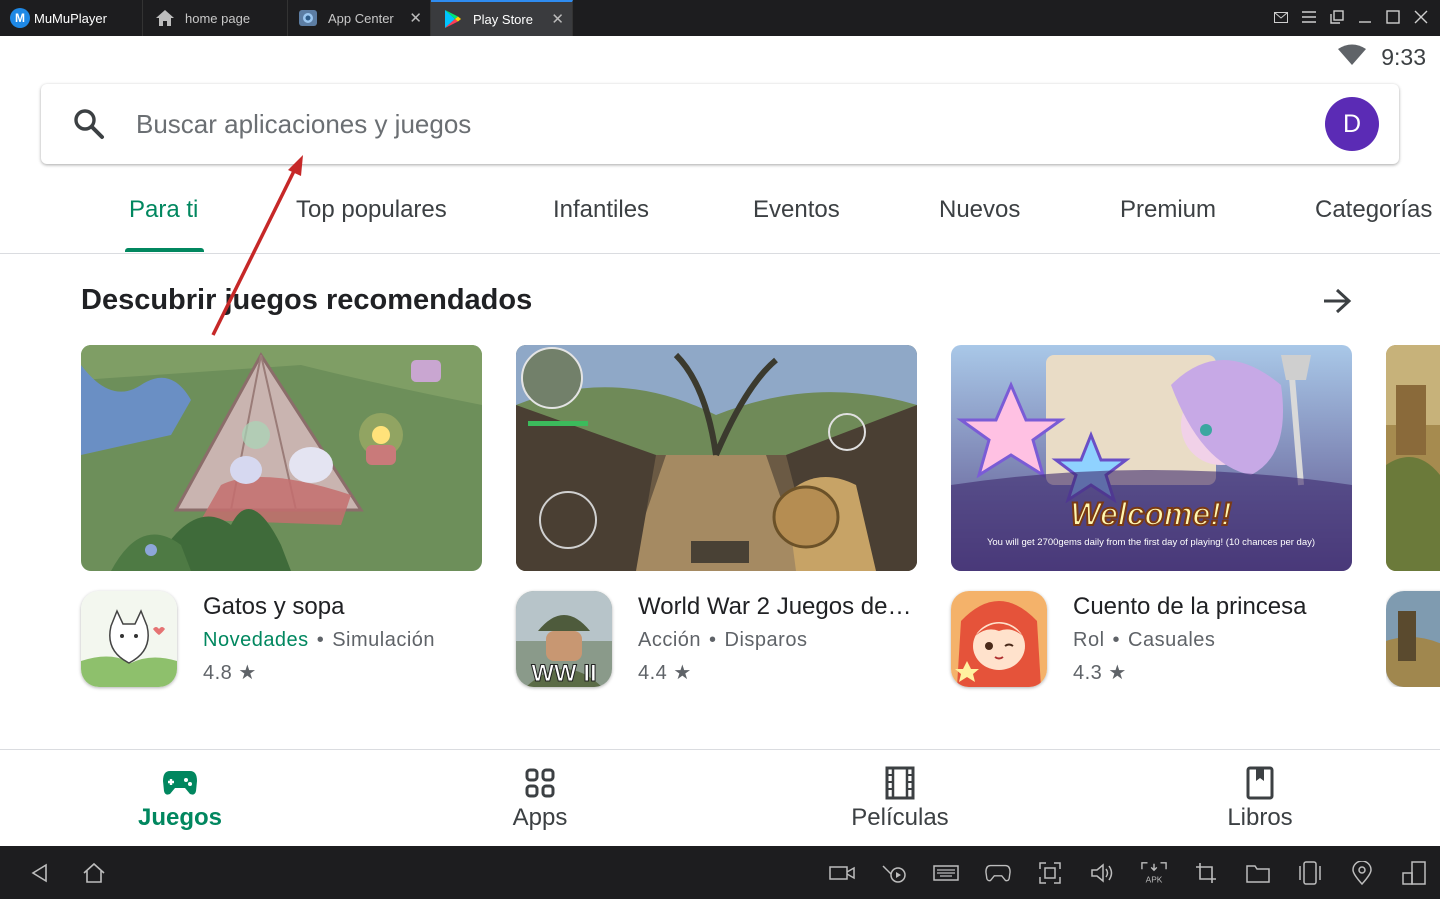  I want to click on tab-home-page: home page, so click(215, 18).